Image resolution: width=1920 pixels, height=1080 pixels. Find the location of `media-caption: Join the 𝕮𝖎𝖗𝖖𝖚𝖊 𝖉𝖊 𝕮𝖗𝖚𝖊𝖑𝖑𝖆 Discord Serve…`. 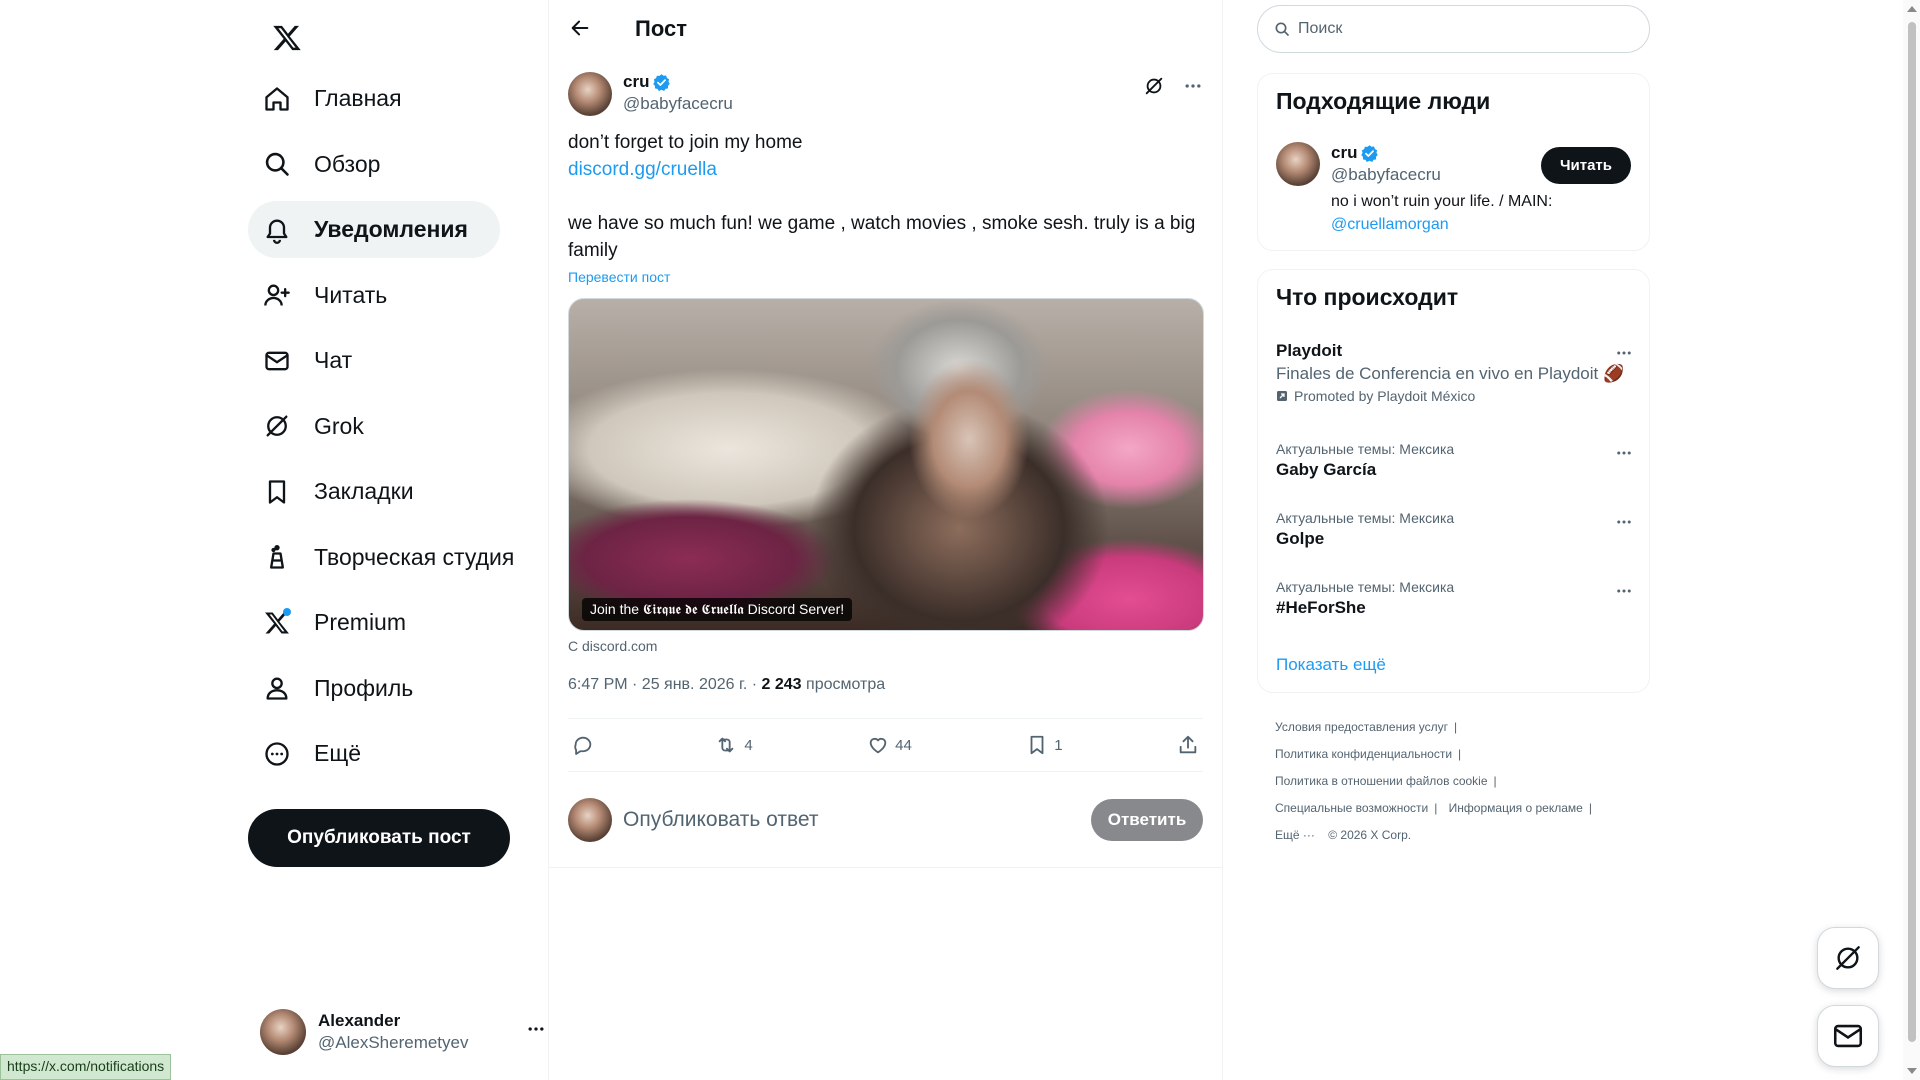

media-caption: Join the 𝕮𝖎𝖗𝖖𝖚𝖊 𝖉𝖊 𝕮𝖗𝖚𝖊𝖑𝖑𝖆 Discord Serve… is located at coordinates (717, 609).